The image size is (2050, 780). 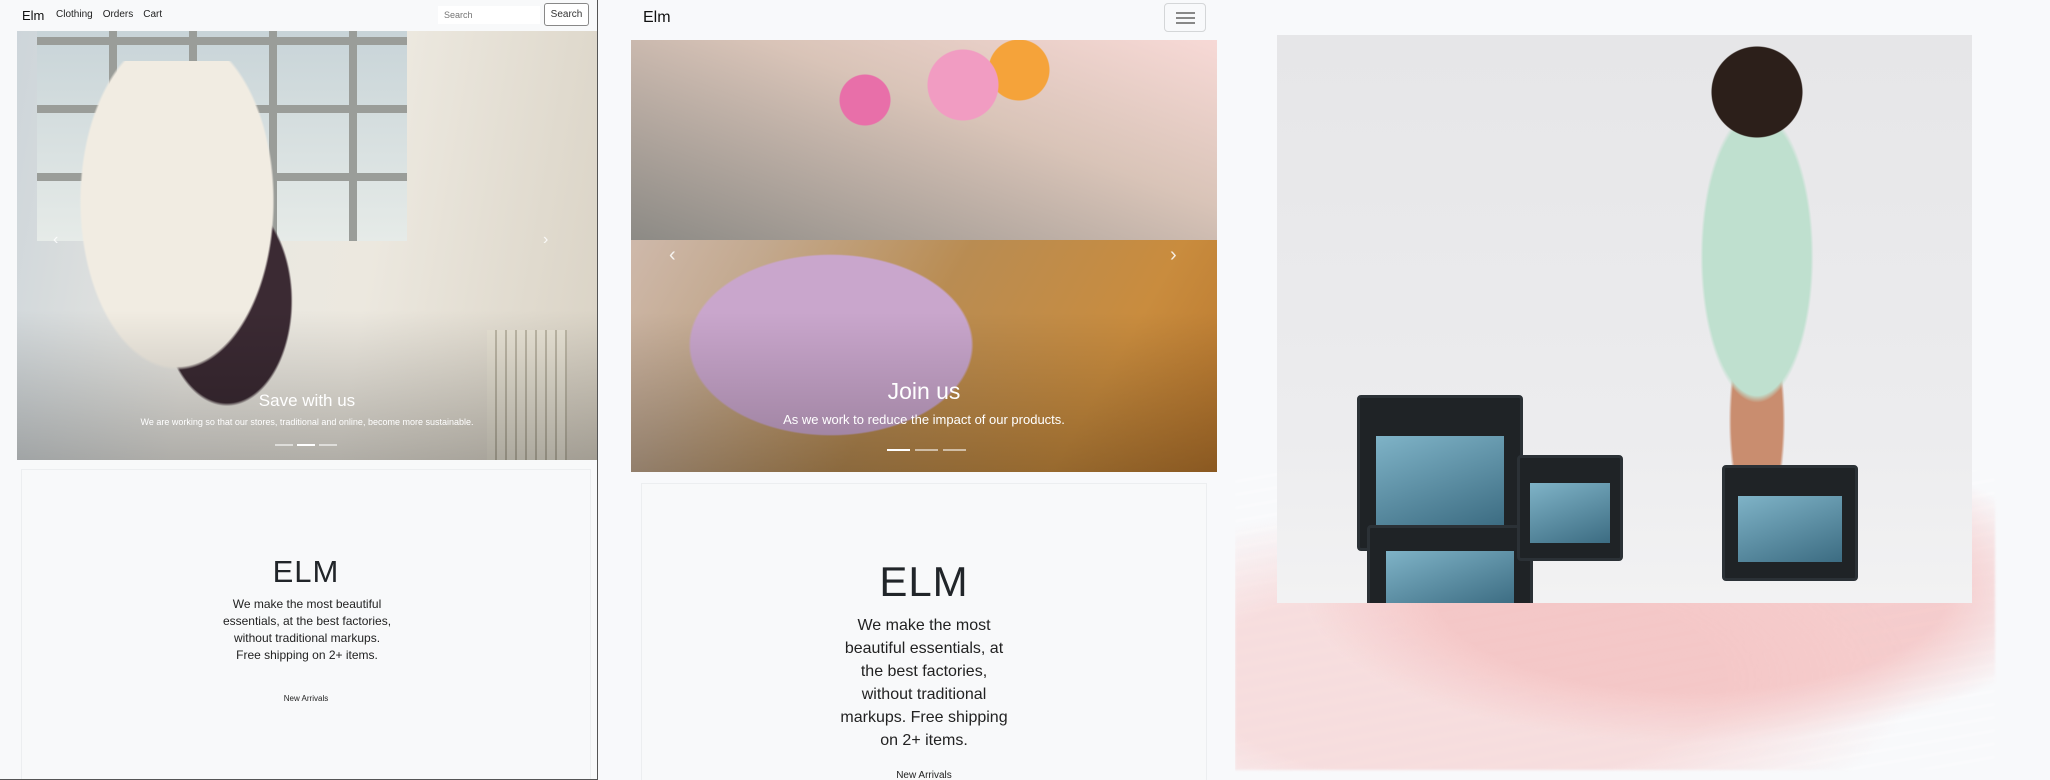 What do you see at coordinates (920, 19) in the screenshot?
I see `navbar: Elm` at bounding box center [920, 19].